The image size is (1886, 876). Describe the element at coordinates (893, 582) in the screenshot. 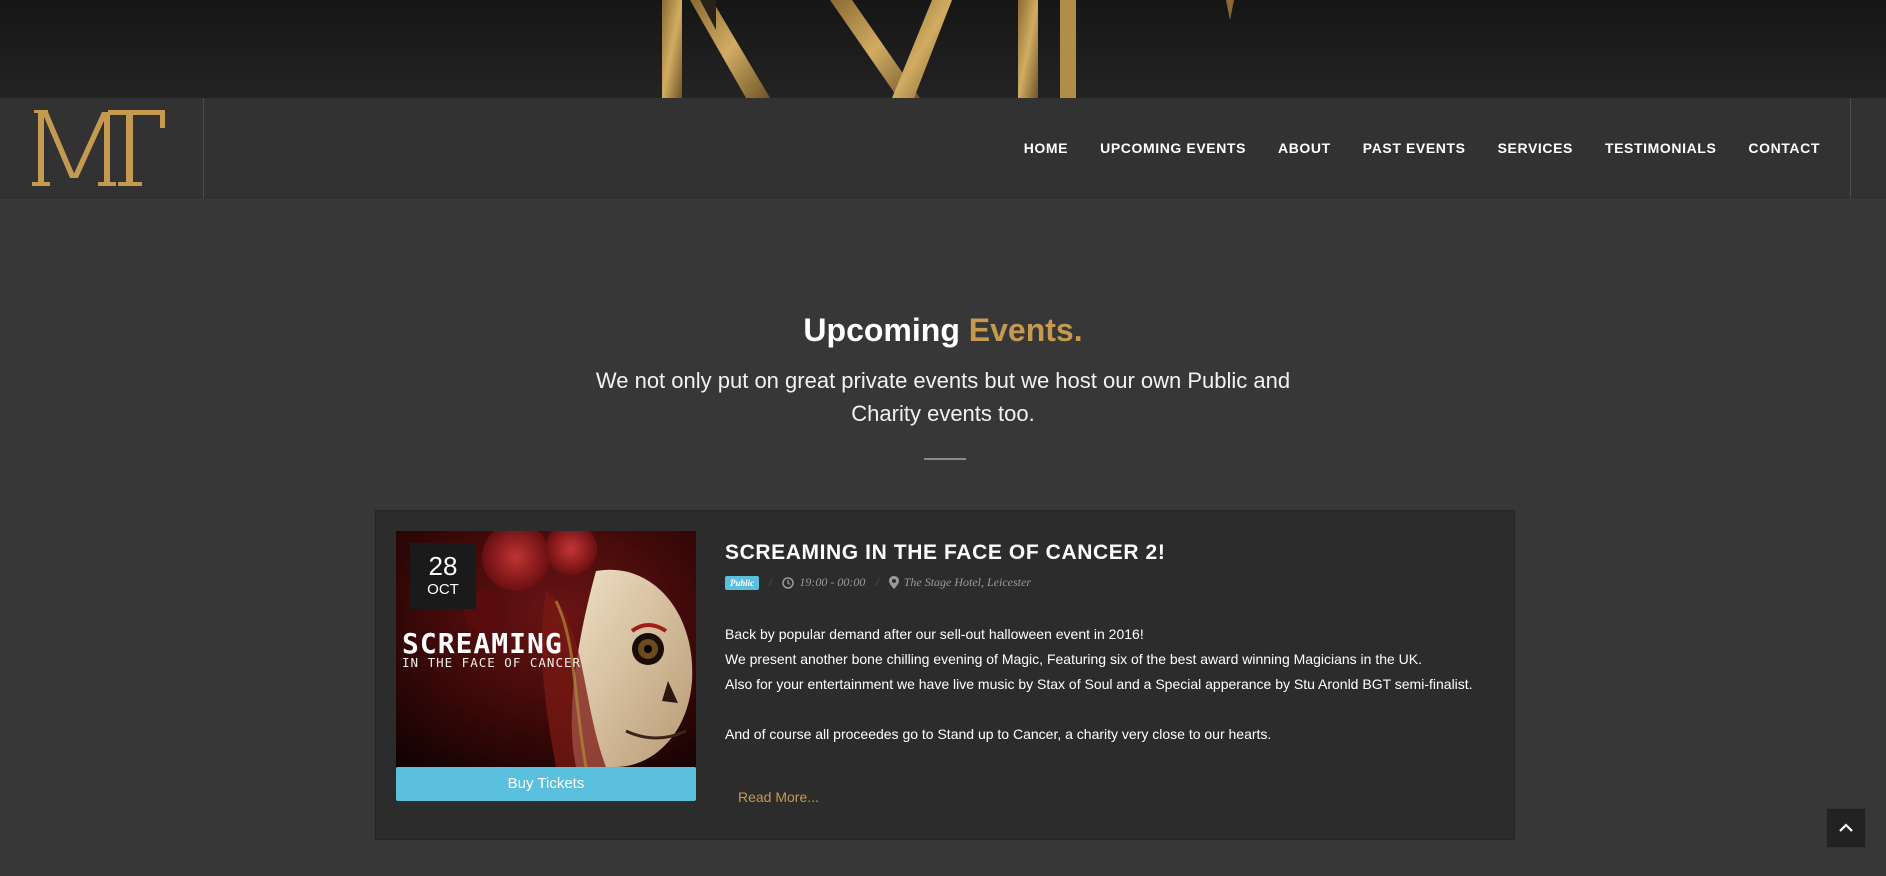

I see `map-marker-icon` at that location.